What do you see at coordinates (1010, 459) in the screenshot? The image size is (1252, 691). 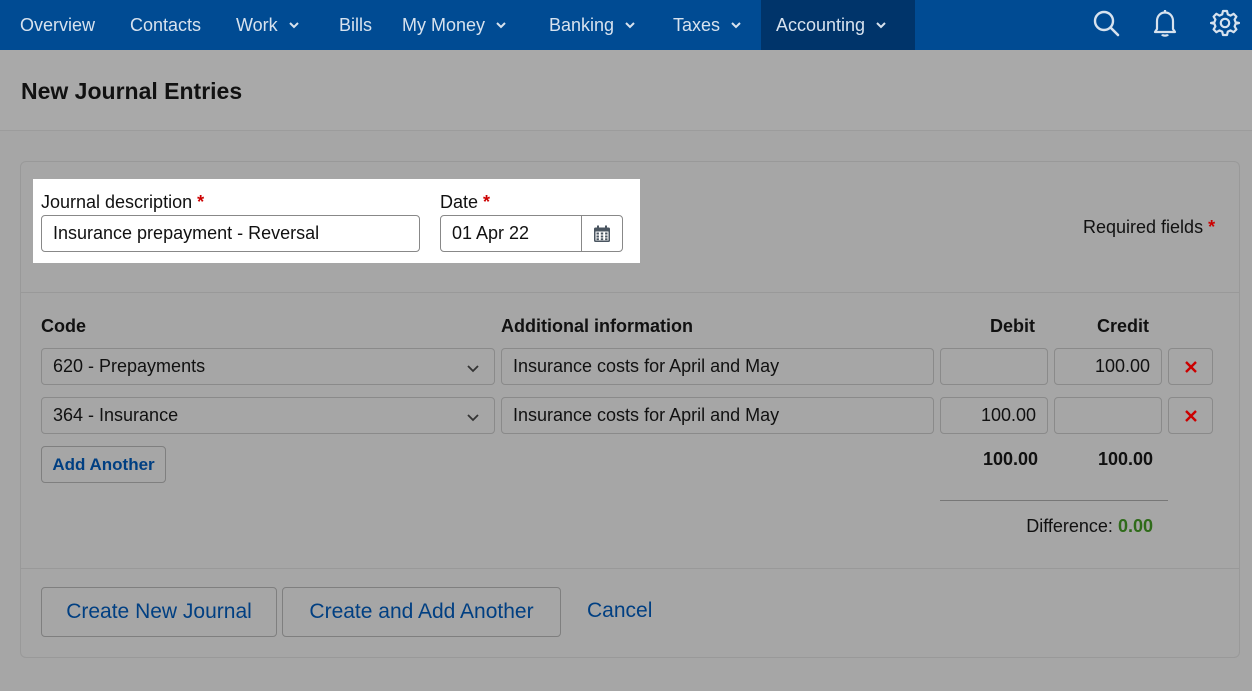 I see `total-debit: 100.00` at bounding box center [1010, 459].